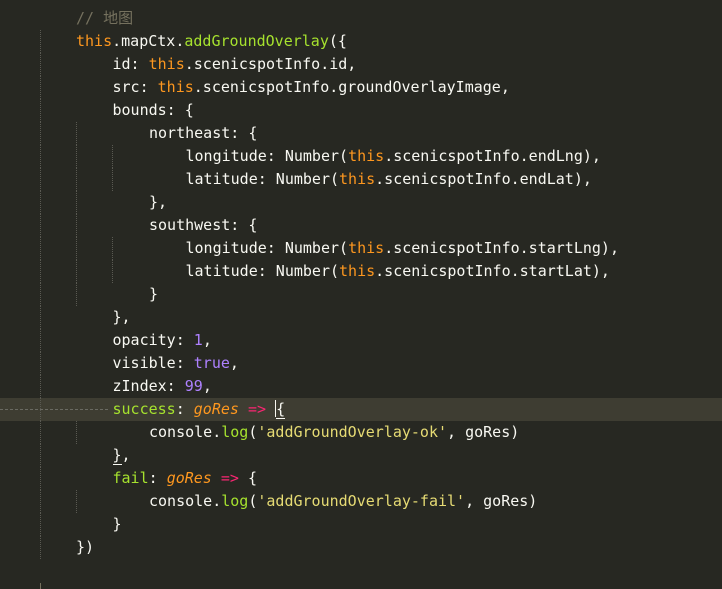 This screenshot has width=722, height=589. What do you see at coordinates (361, 547) in the screenshot?
I see `code-line: })` at bounding box center [361, 547].